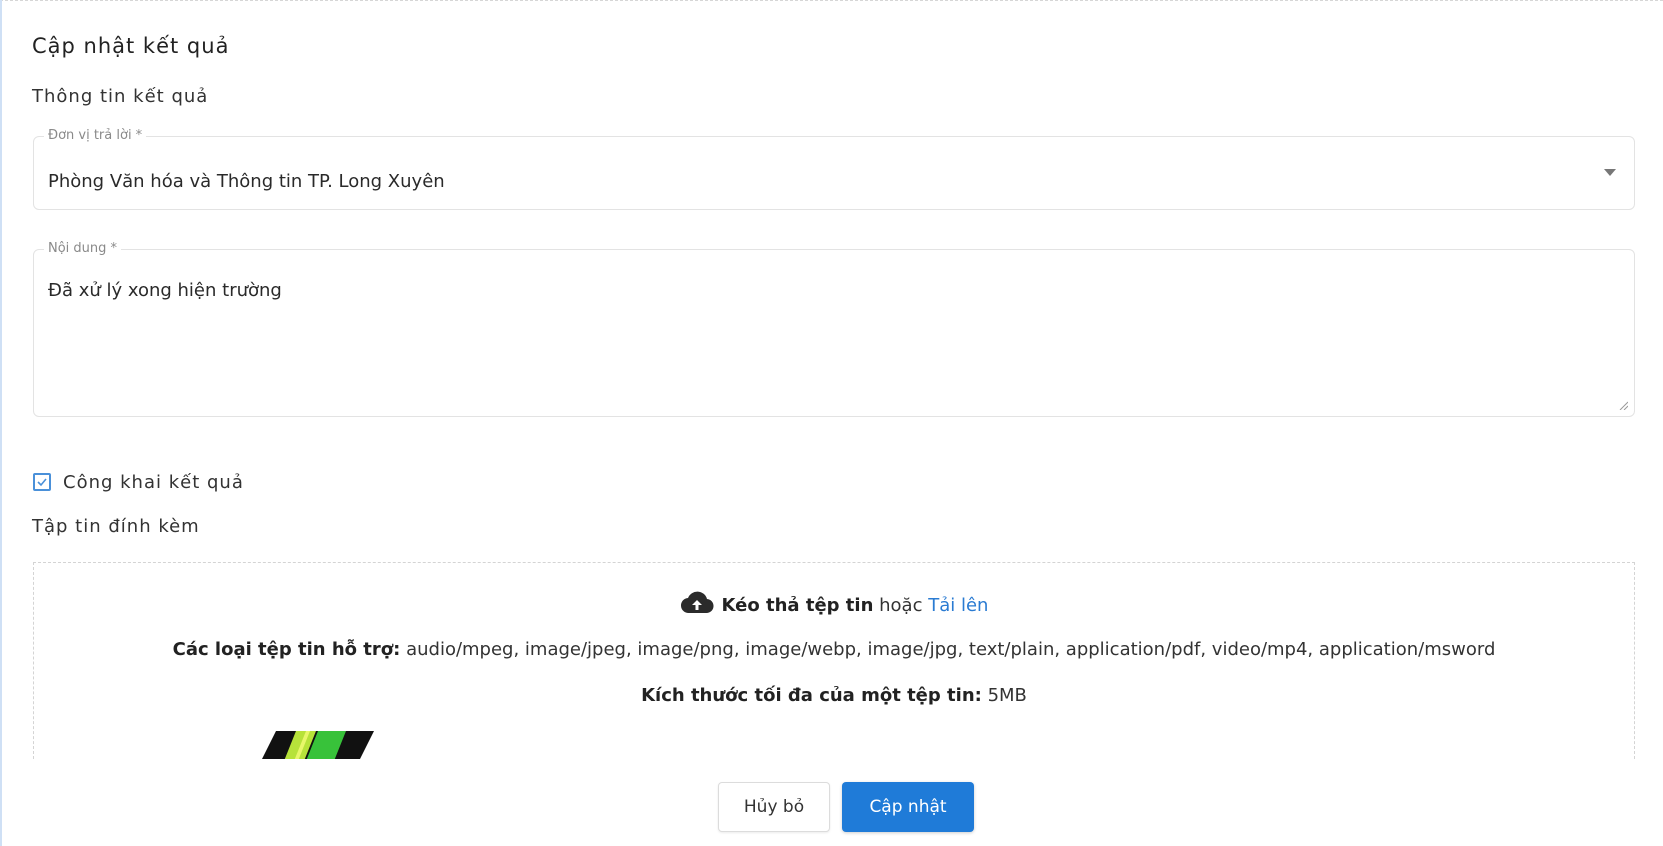 The height and width of the screenshot is (846, 1663). I want to click on cancel-button: Hủy bỏ, so click(774, 807).